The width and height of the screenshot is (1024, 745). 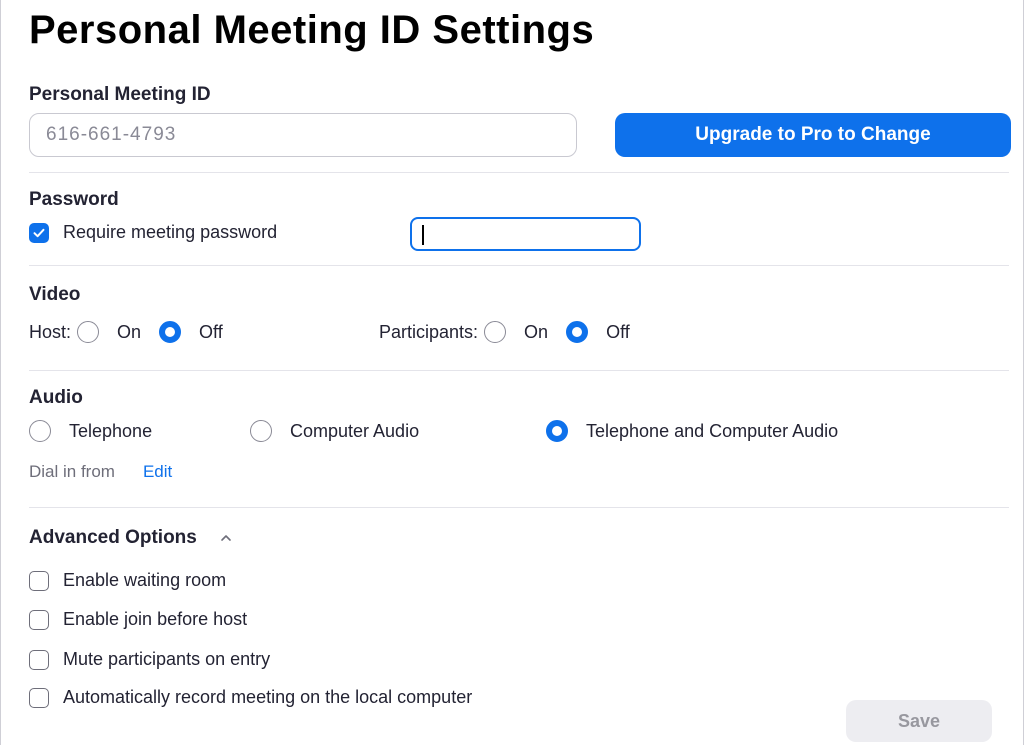 I want to click on password-section-label: Password, so click(x=74, y=199).